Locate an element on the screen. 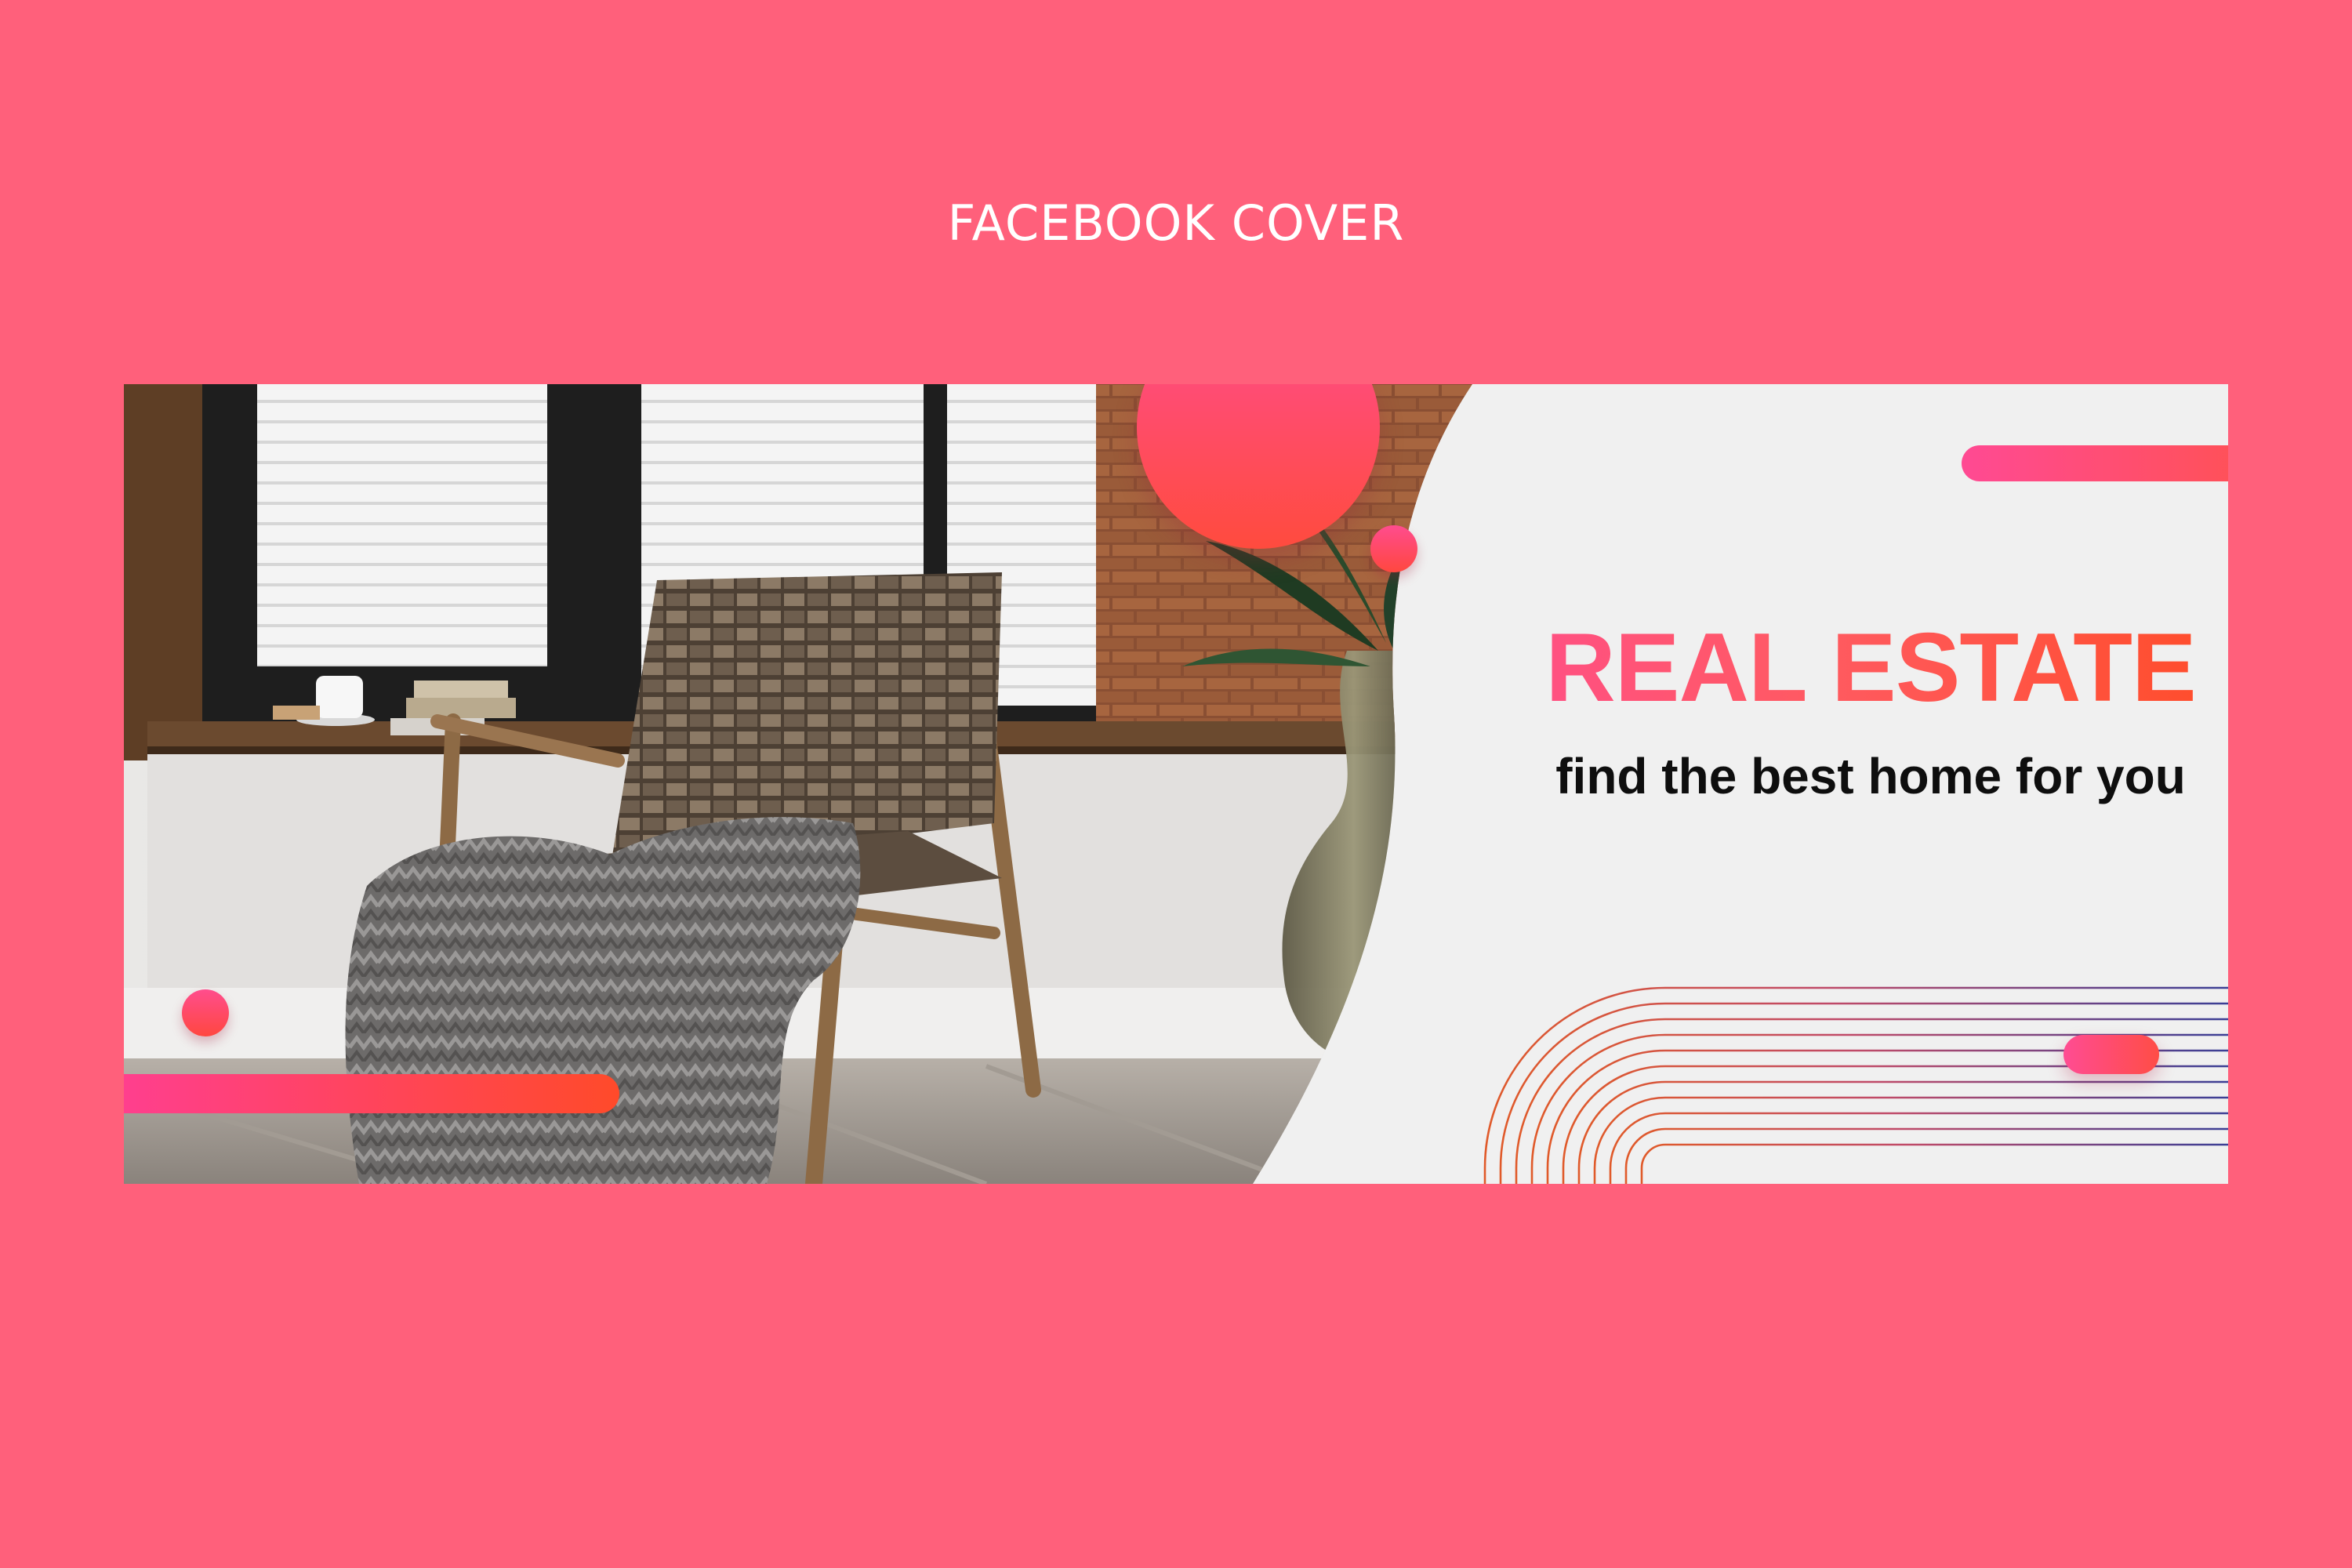 This screenshot has width=2352, height=1568. decorative-bar-top-right is located at coordinates (2095, 463).